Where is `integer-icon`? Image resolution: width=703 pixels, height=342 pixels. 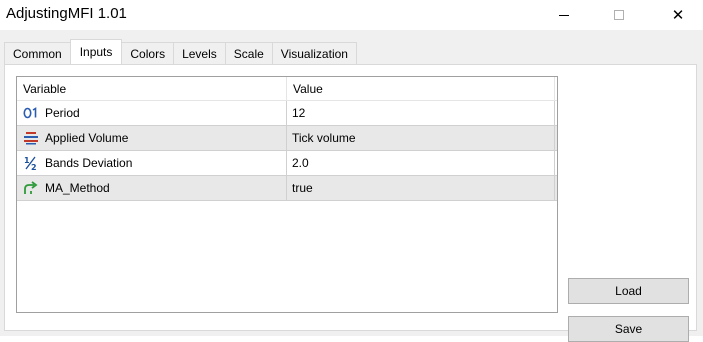 integer-icon is located at coordinates (31, 113).